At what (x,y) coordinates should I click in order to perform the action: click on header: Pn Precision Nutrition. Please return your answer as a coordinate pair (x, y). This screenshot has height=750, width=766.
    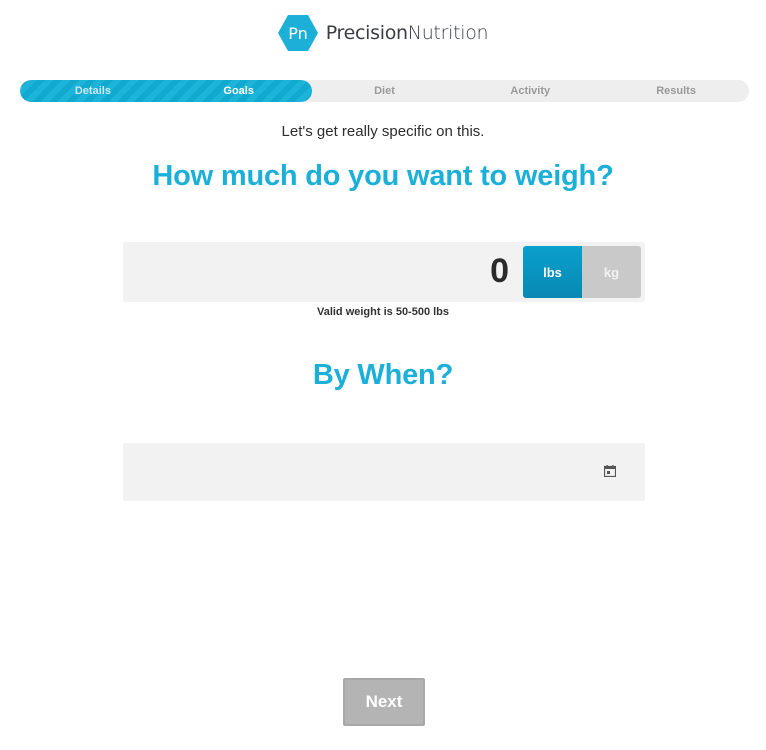
    Looking at the image, I should click on (383, 33).